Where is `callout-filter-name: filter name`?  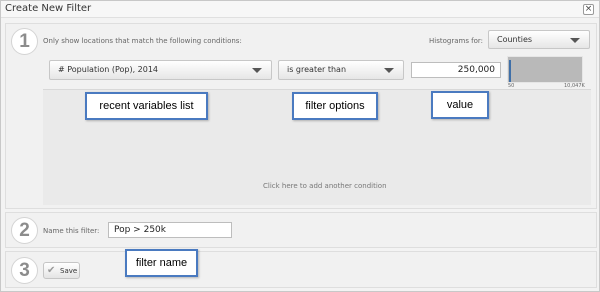
callout-filter-name: filter name is located at coordinates (161, 263).